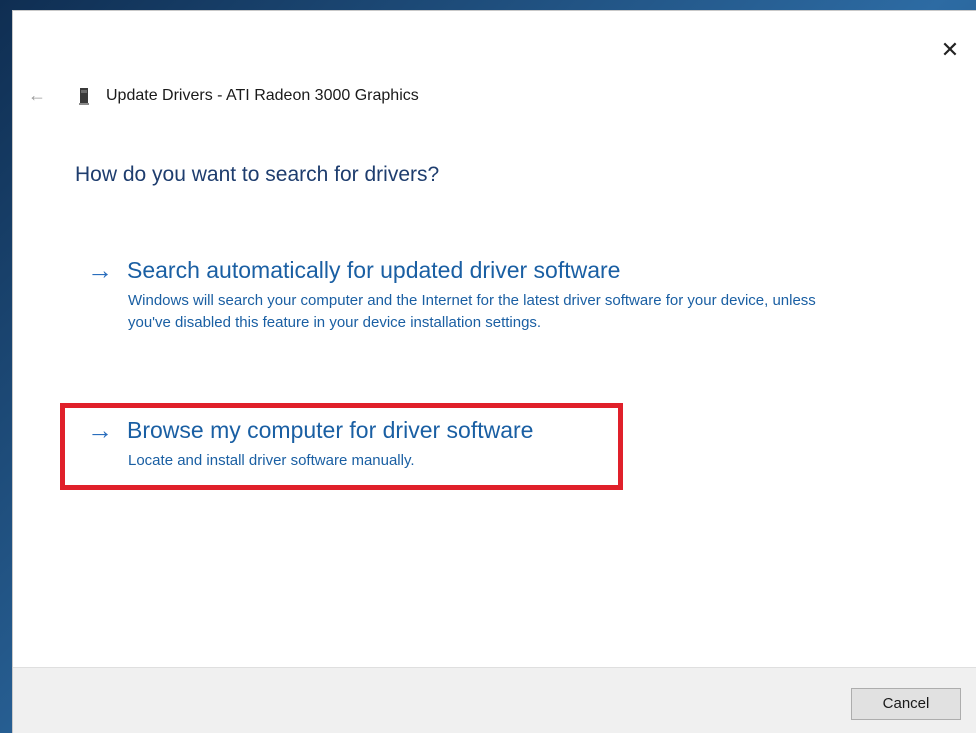  What do you see at coordinates (330, 430) in the screenshot?
I see `browse-computer-title: Browse my computer for driver software` at bounding box center [330, 430].